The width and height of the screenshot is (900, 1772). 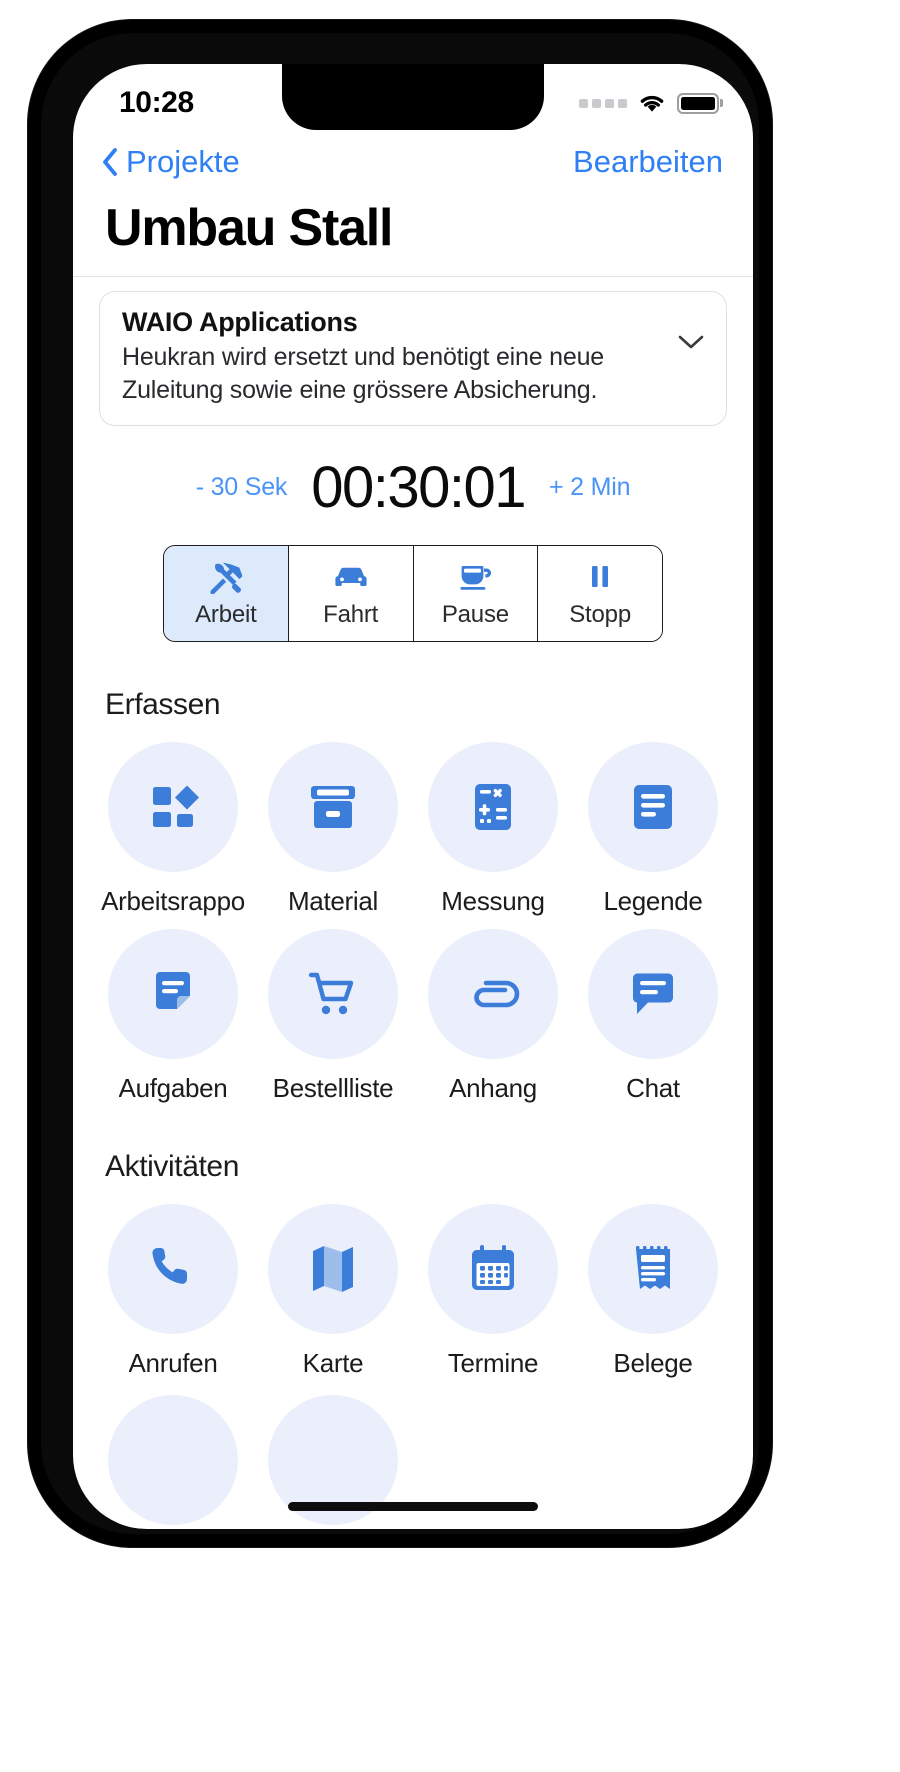 I want to click on notch, so click(x=413, y=97).